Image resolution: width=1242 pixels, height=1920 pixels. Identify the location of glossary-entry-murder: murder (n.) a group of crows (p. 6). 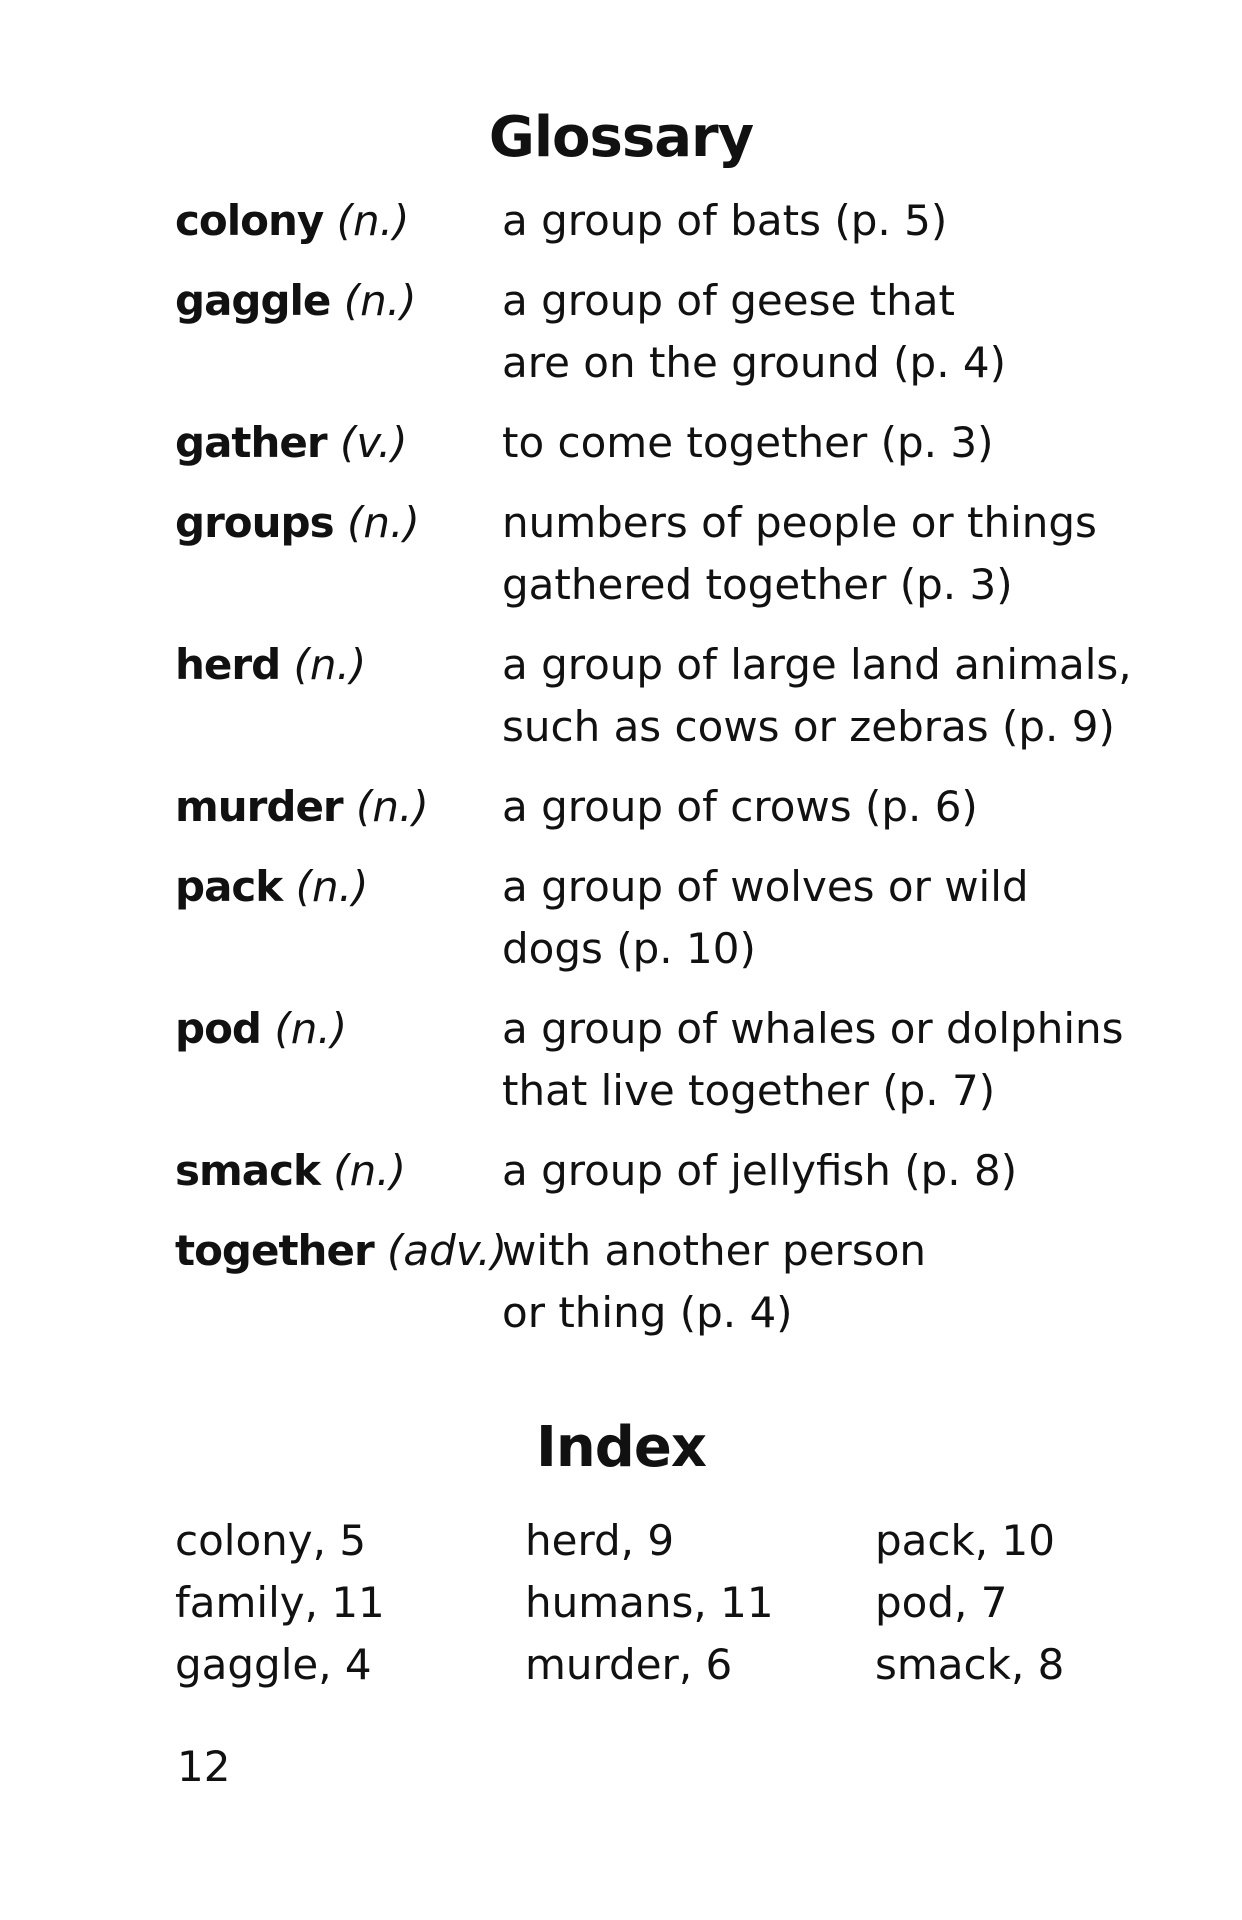
(685, 807).